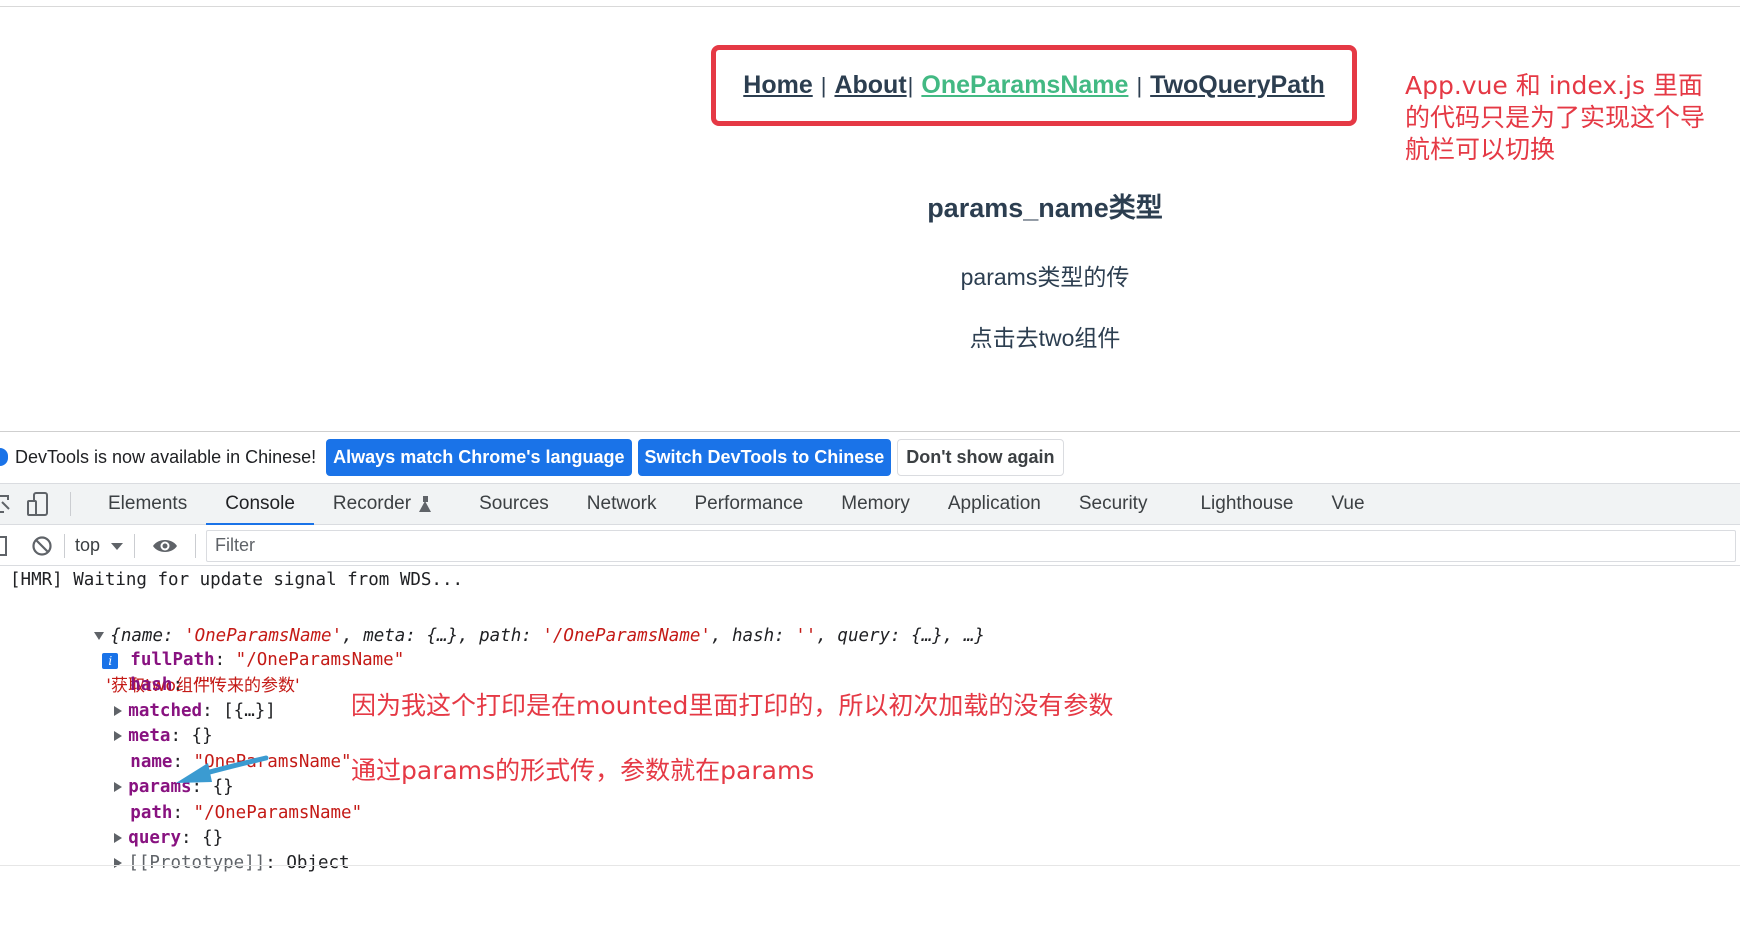 Image resolution: width=1740 pixels, height=936 pixels. I want to click on tab-performance: Performance, so click(748, 504).